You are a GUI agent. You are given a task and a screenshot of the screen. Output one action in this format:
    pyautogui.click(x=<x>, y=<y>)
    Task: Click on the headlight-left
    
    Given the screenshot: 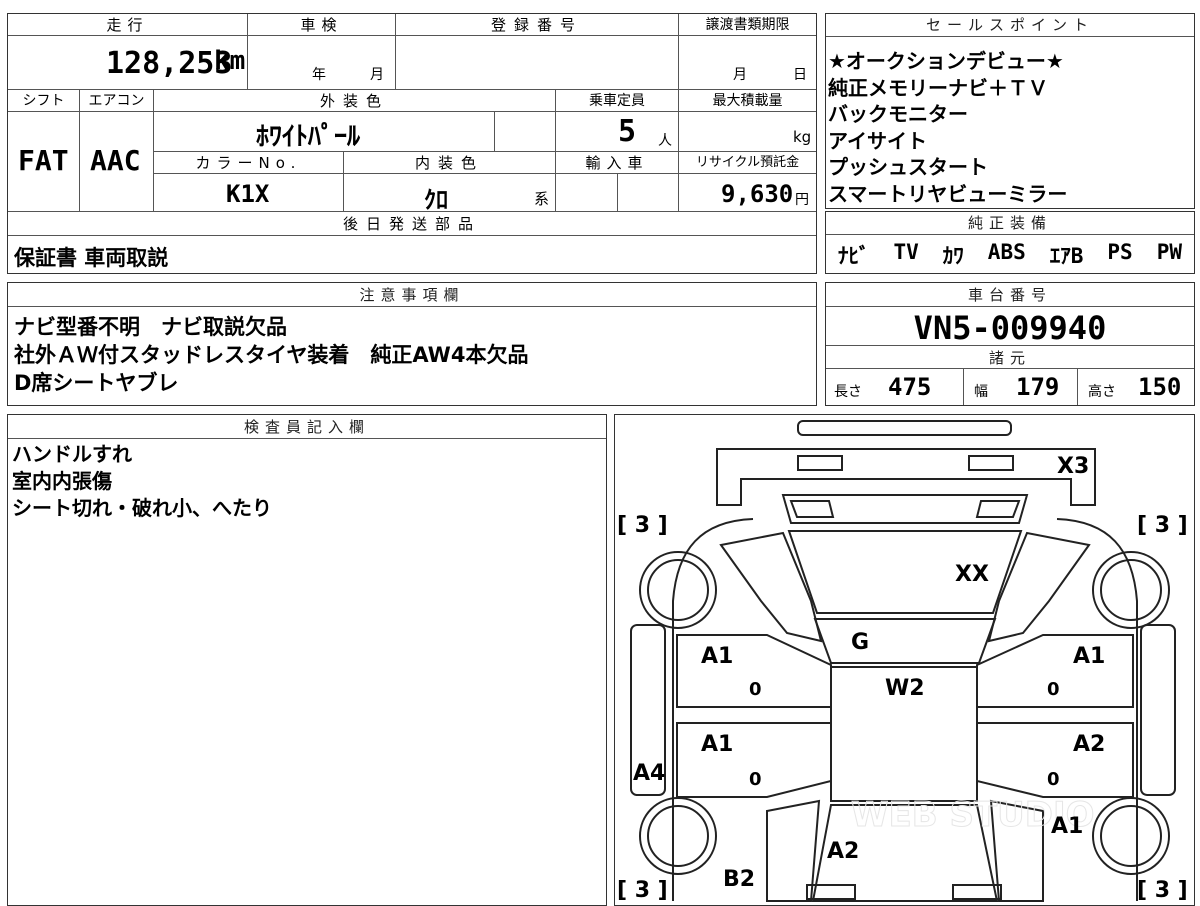 What is the action you would take?
    pyautogui.click(x=820, y=463)
    